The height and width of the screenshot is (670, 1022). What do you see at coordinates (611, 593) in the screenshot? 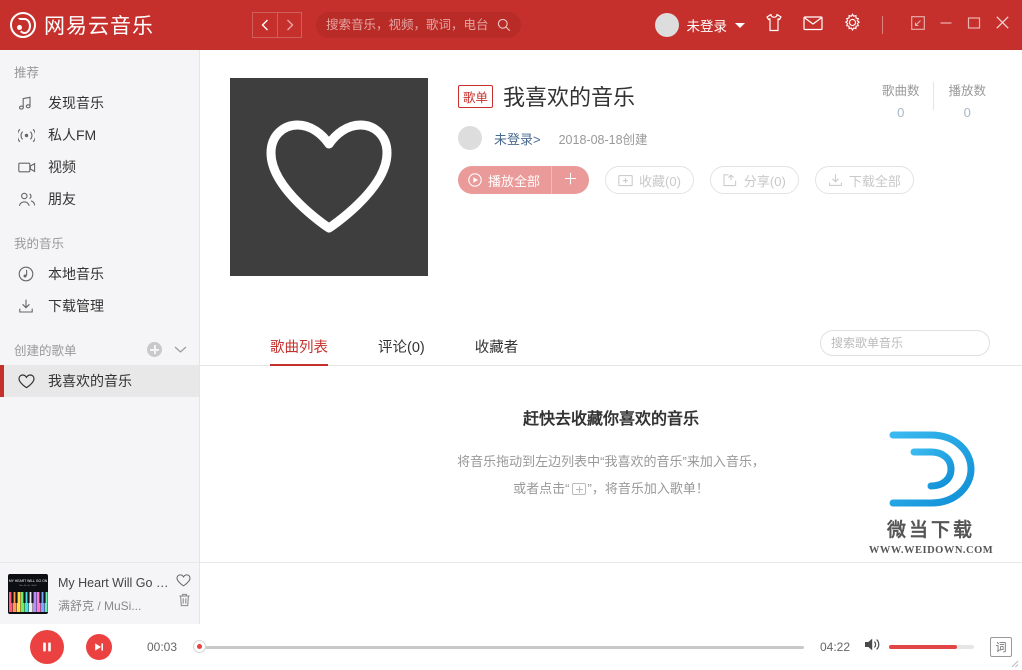
I see `player-spacer` at bounding box center [611, 593].